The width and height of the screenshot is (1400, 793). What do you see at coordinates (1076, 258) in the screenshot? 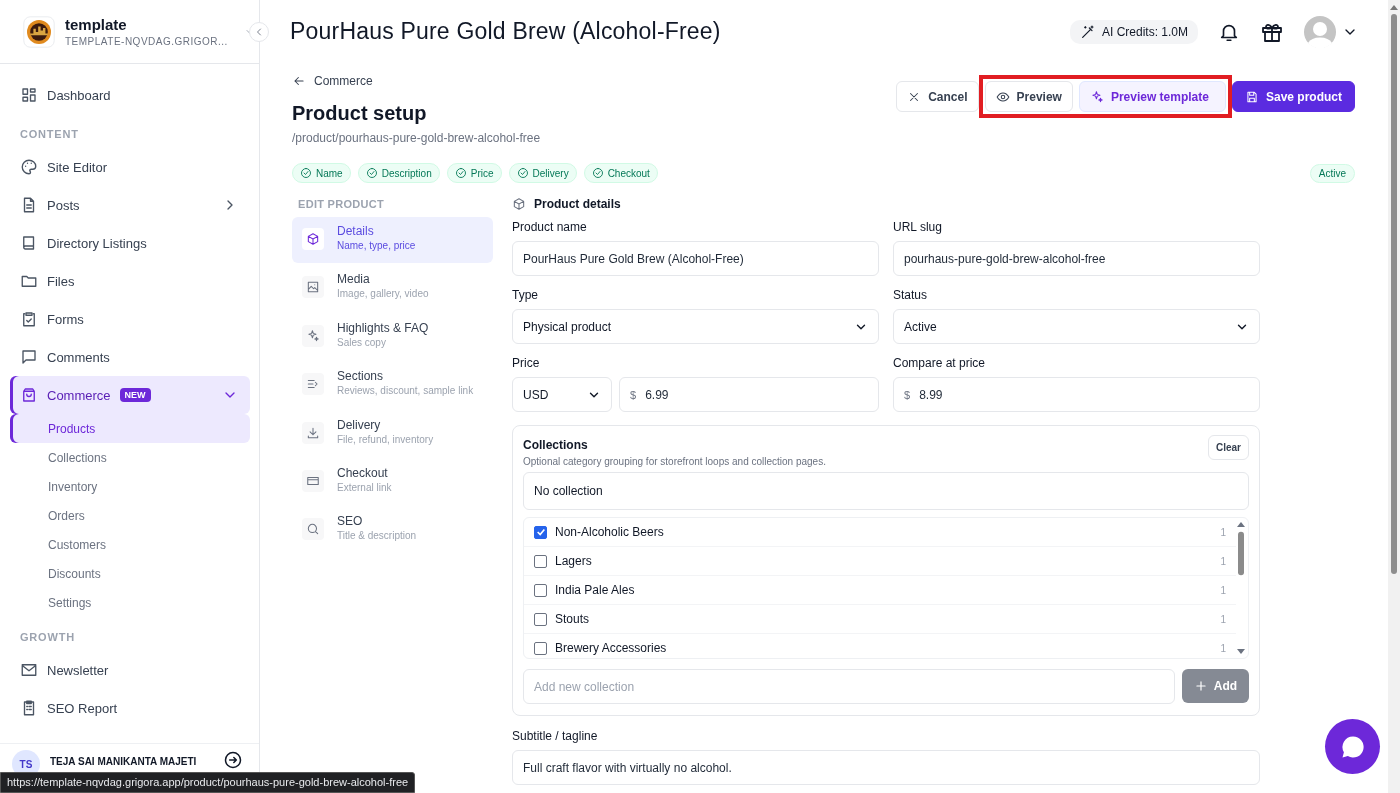
I see `url-slug-field: pourhaus-pure-gold-brew-alcohol-free` at bounding box center [1076, 258].